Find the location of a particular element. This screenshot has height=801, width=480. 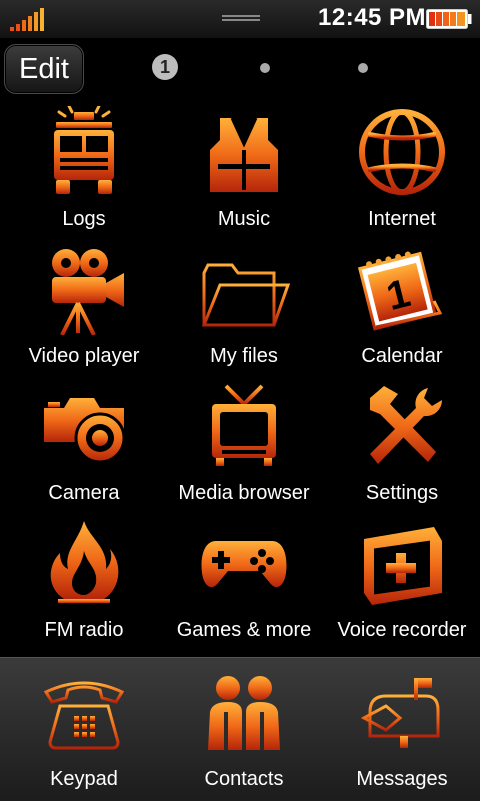

status-bar: 12:45 PM is located at coordinates (240, 19).